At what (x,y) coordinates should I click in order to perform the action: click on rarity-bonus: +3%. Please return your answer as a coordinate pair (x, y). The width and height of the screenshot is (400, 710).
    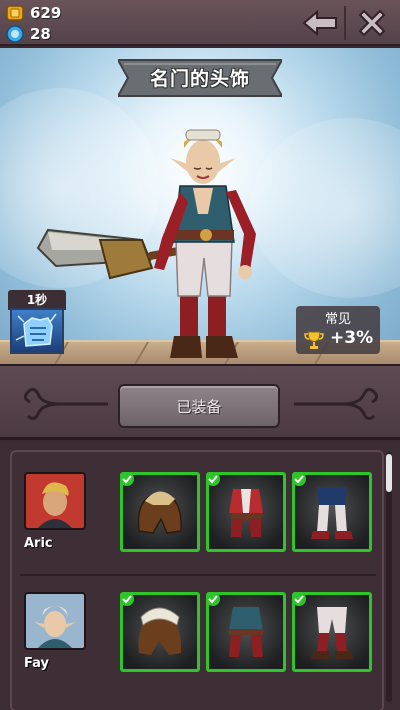
    Looking at the image, I should click on (352, 338).